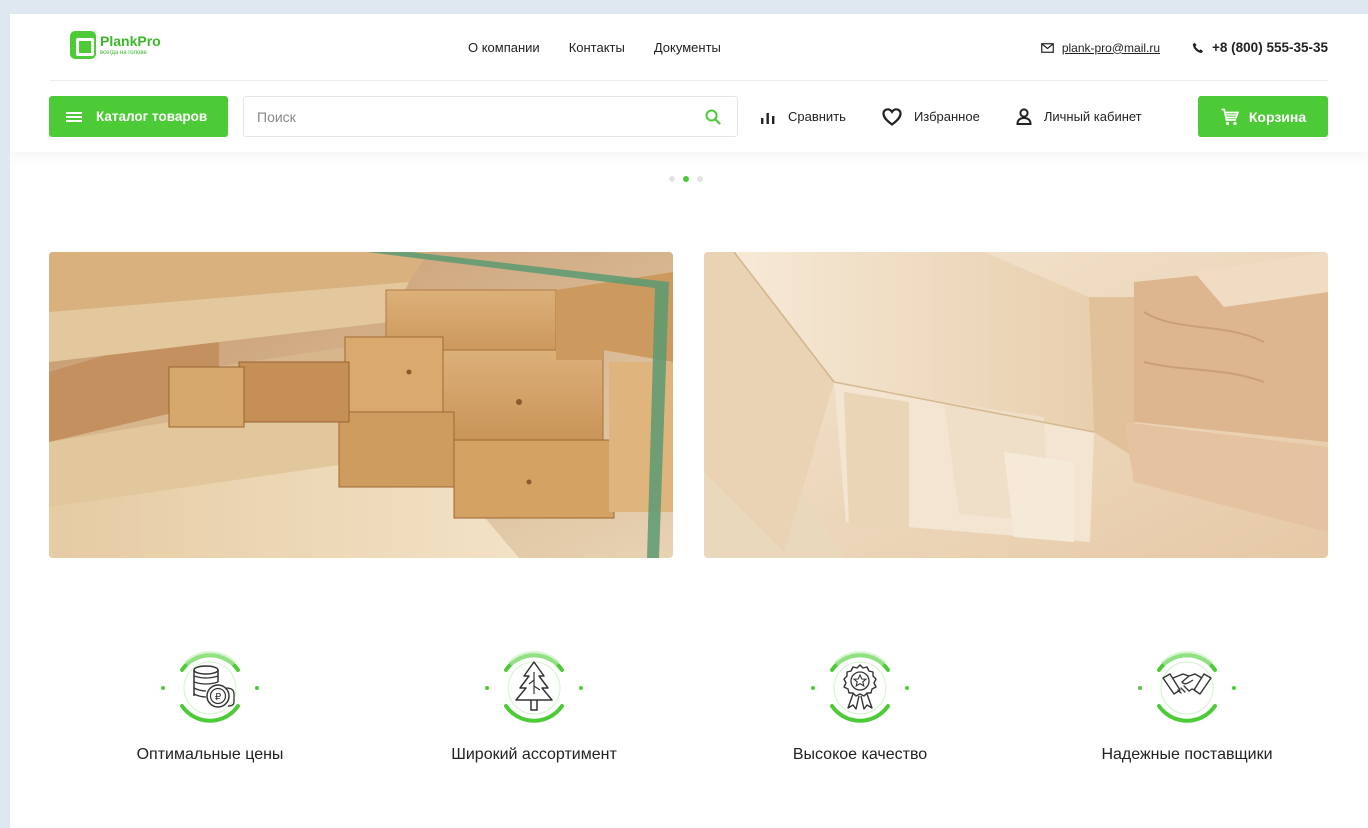 This screenshot has height=828, width=1368. I want to click on favorites-label: Избранное, so click(946, 116).